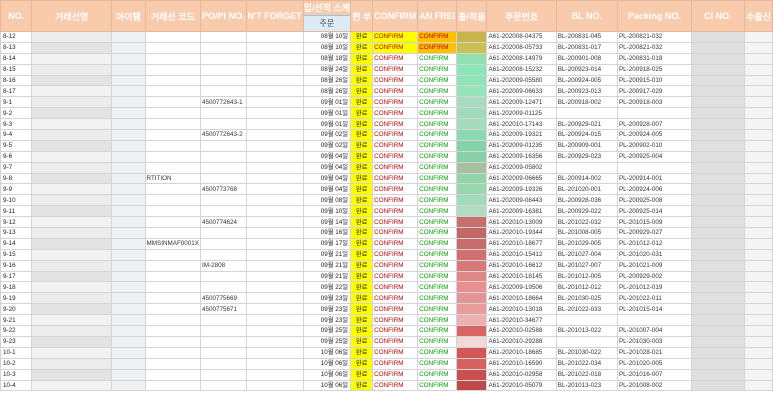 This screenshot has height=401, width=773. Describe the element at coordinates (586, 37) in the screenshot. I see `cell-bl-no: BL-200831-045` at that location.